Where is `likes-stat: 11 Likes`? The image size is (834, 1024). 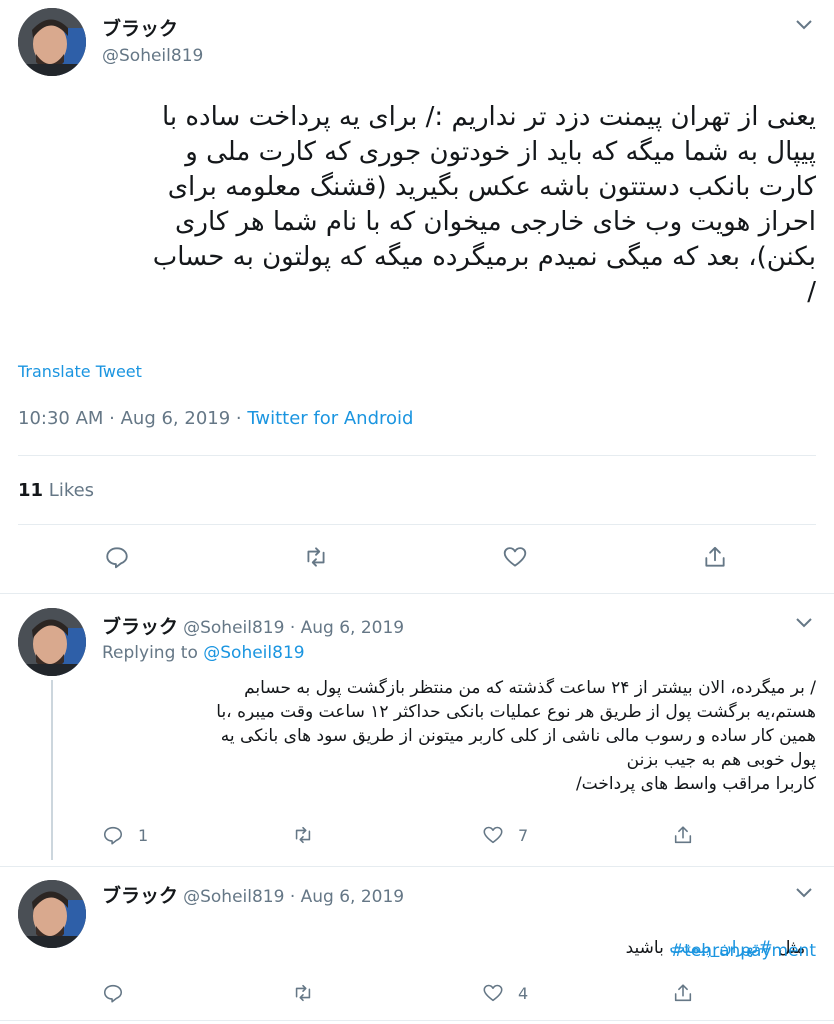
likes-stat: 11 Likes is located at coordinates (56, 490).